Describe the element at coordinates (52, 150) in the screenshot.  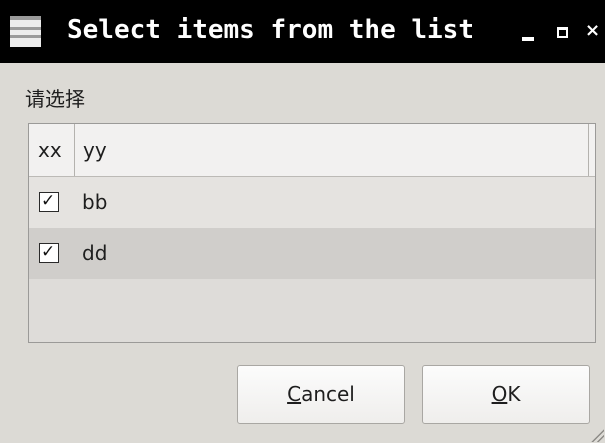
I see `column-header-xx: xx` at that location.